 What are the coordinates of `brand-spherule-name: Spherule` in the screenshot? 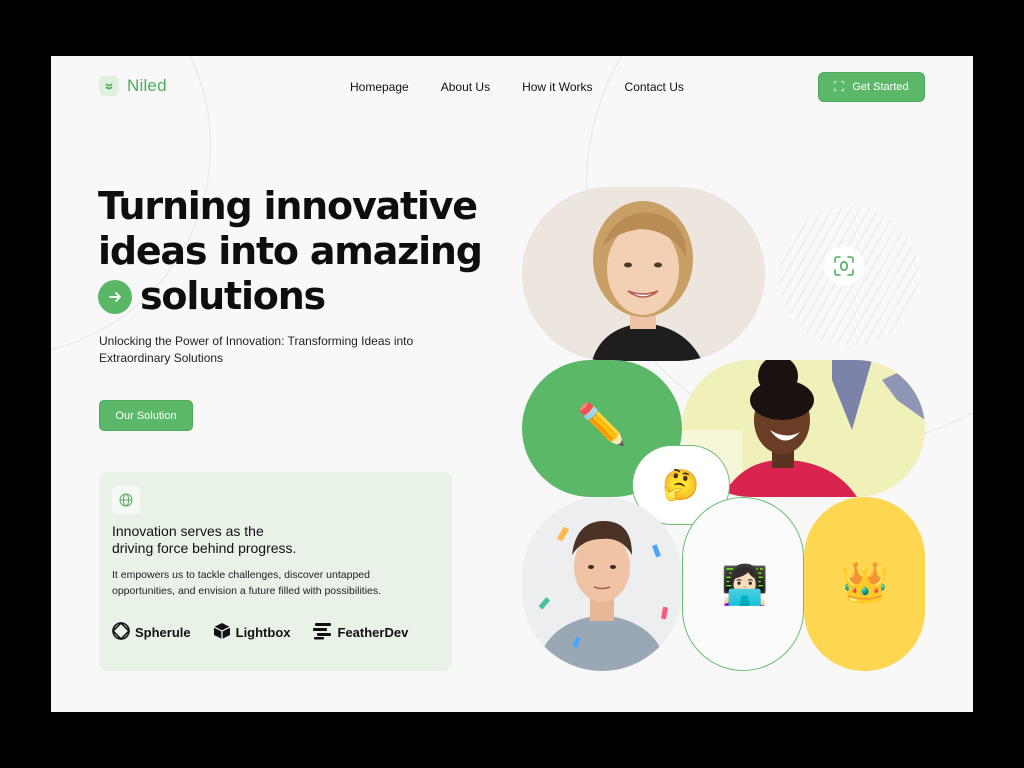 It's located at (163, 632).